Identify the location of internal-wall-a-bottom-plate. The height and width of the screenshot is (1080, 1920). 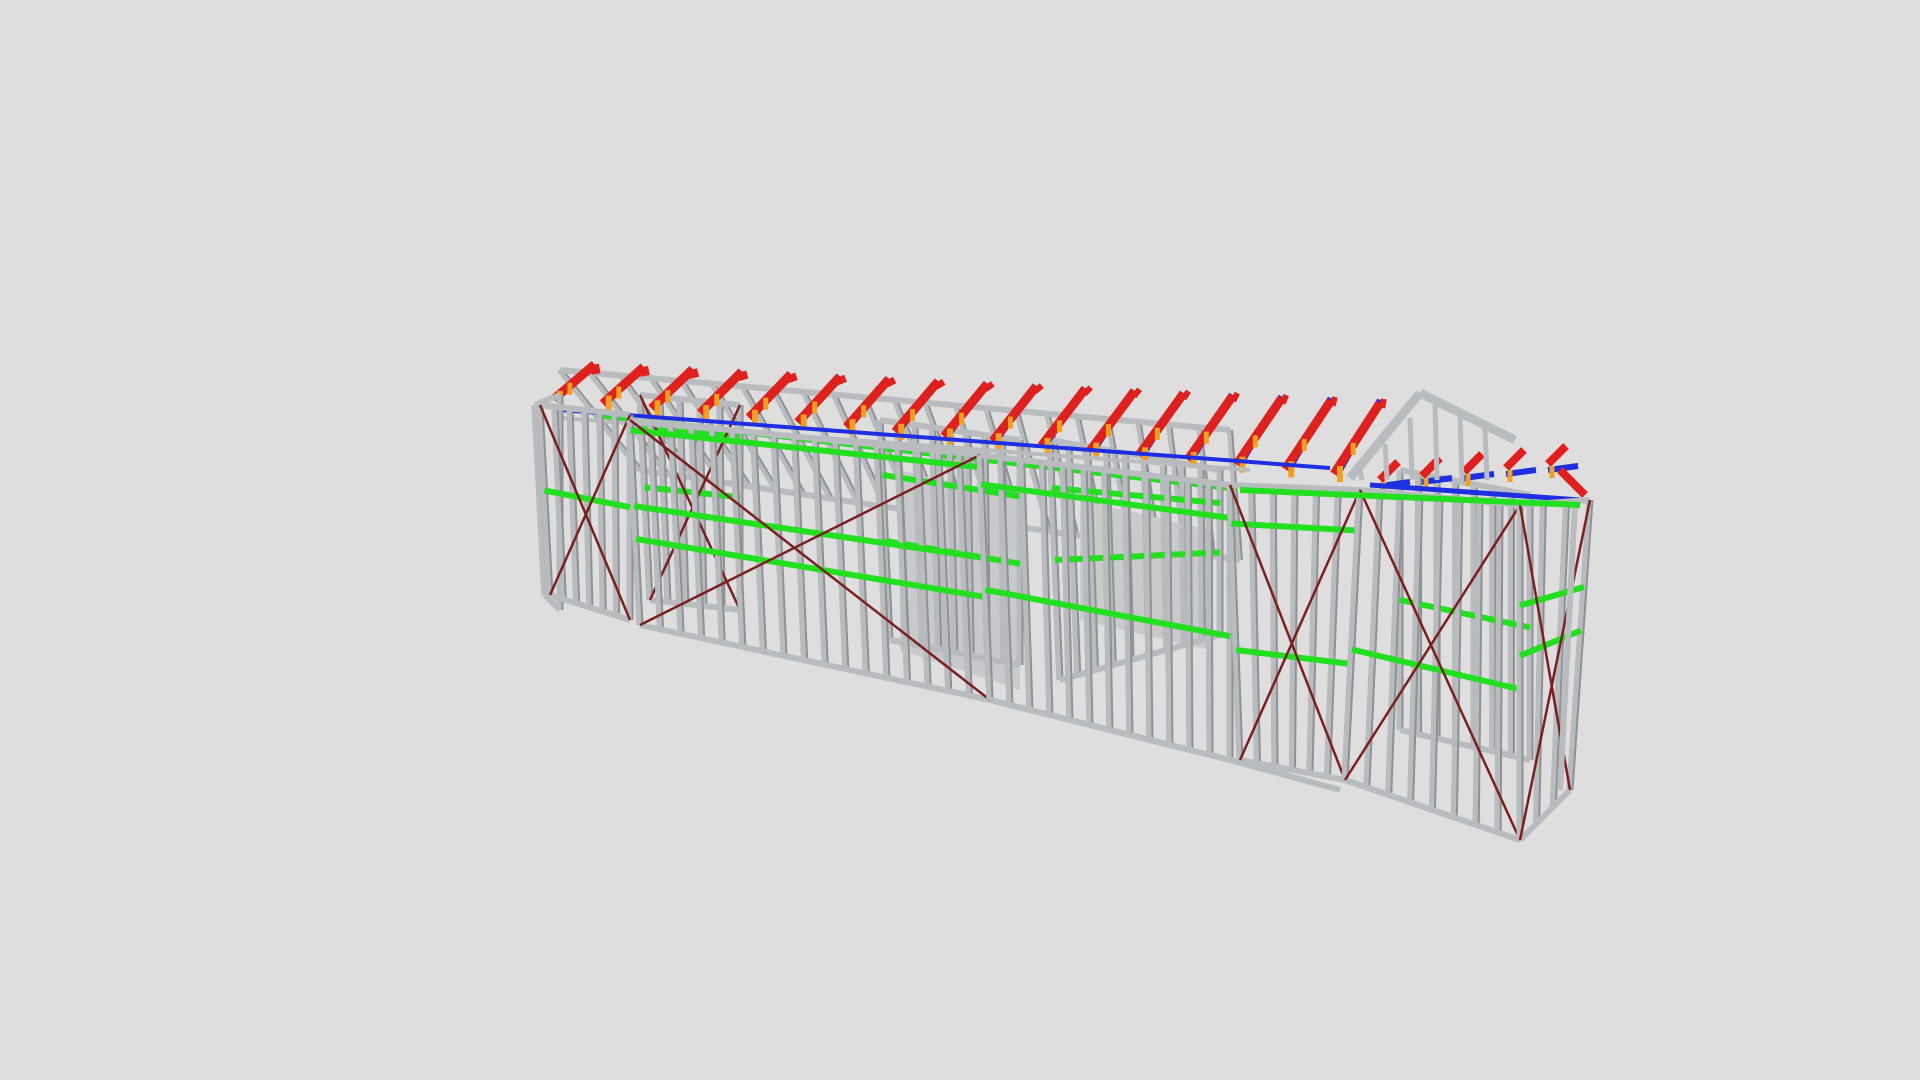
(695, 605).